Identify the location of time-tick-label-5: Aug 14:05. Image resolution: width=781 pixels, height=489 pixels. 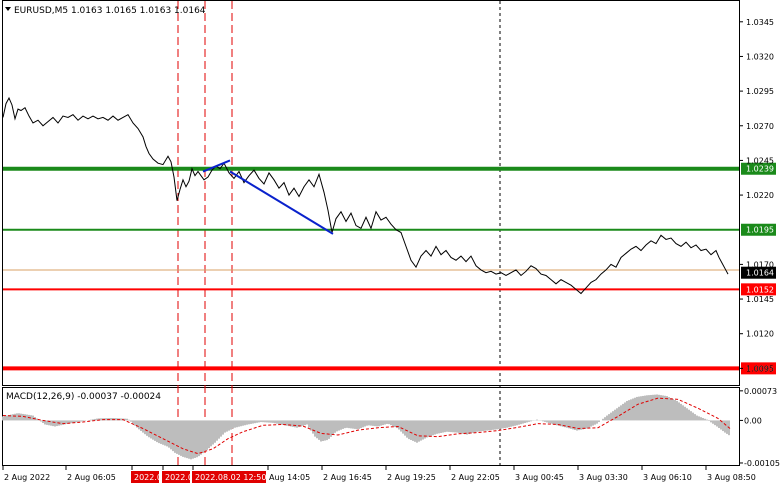
(289, 477).